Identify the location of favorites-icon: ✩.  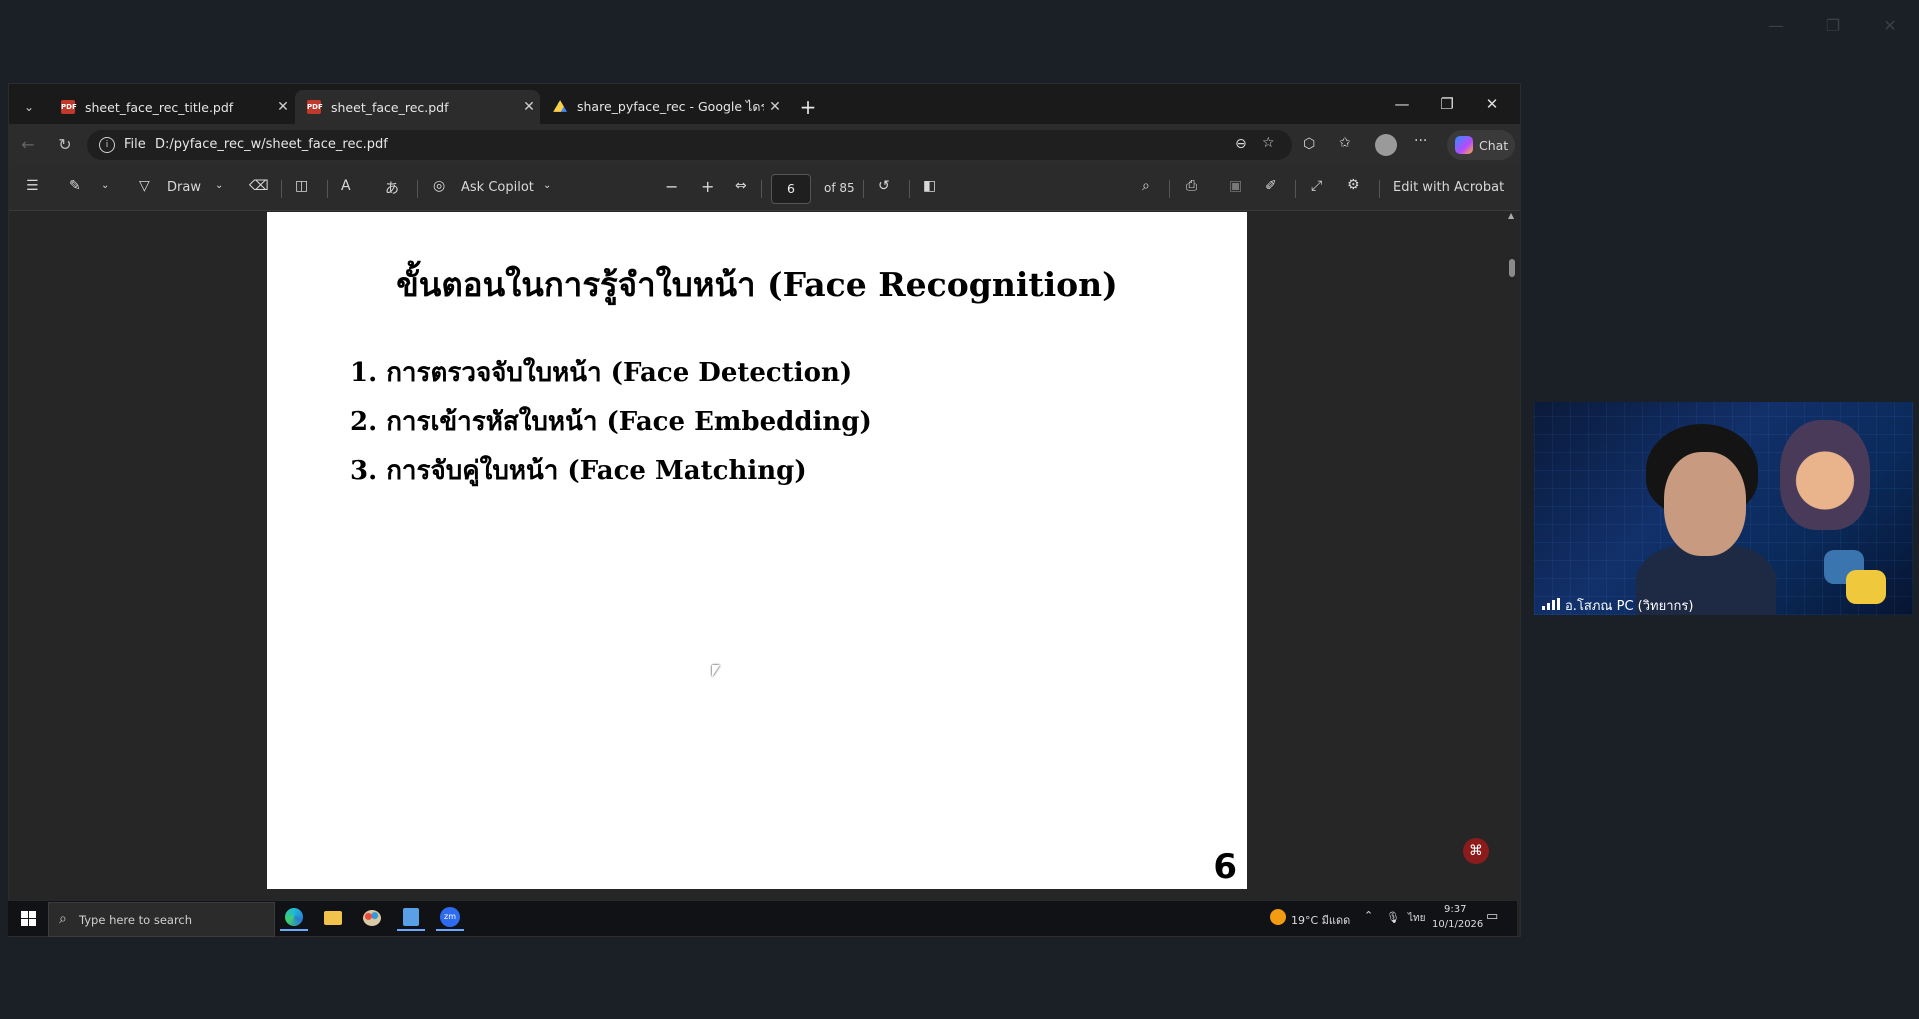
(1345, 143).